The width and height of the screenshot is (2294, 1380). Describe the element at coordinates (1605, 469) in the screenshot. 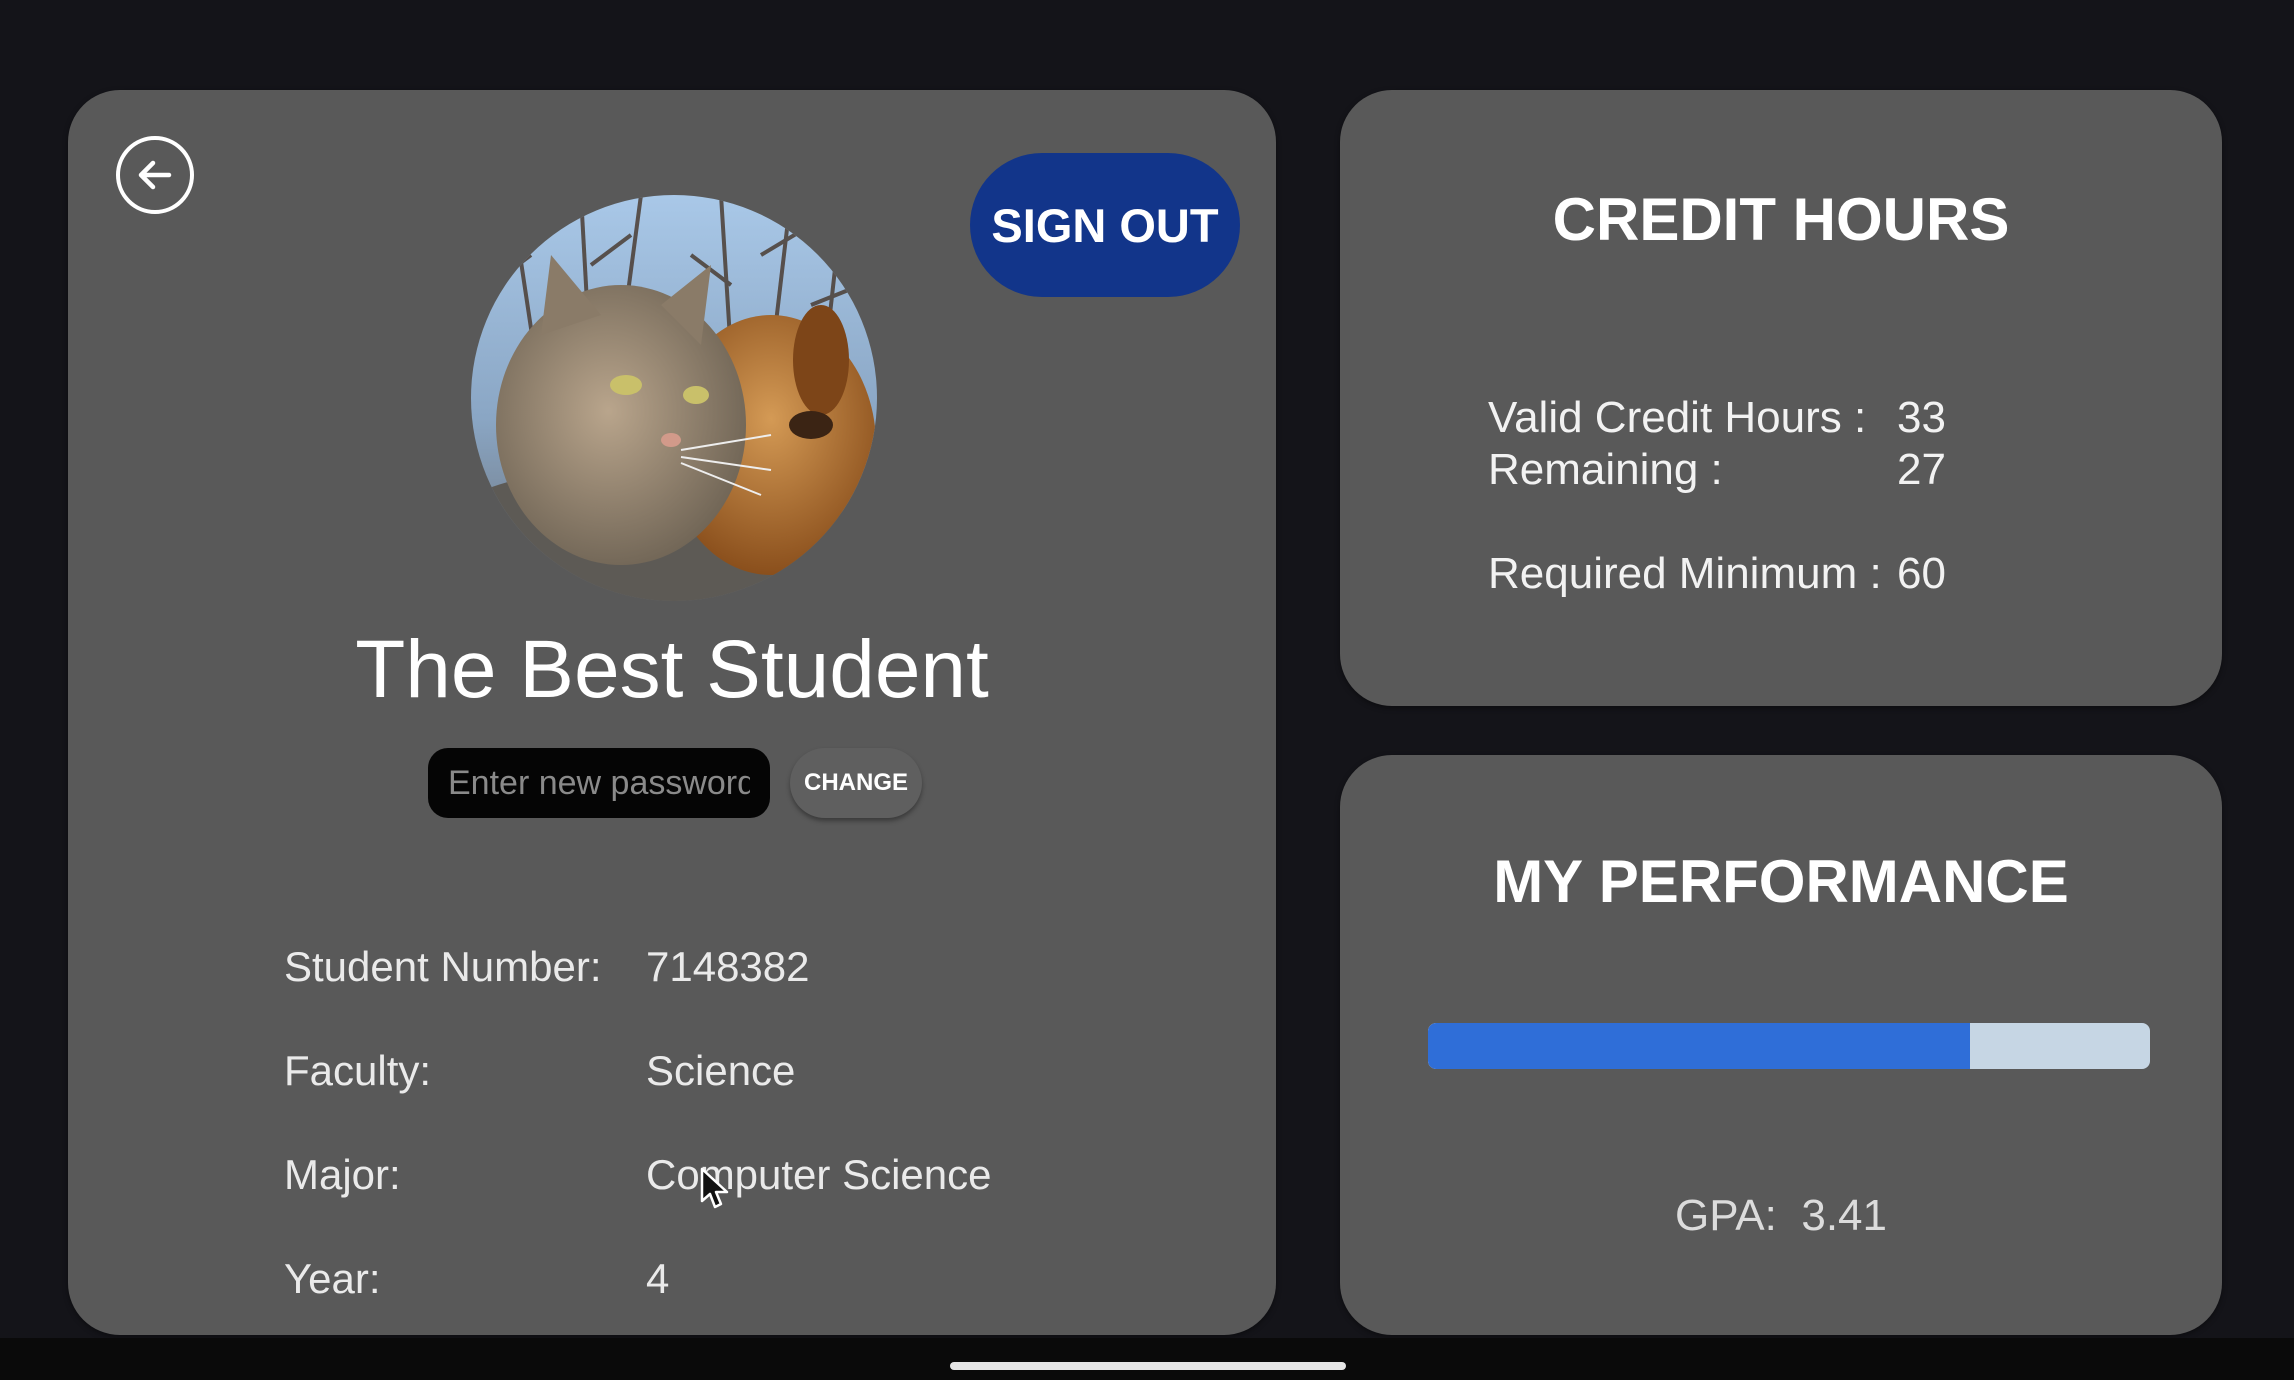

I see `remaining-label: Remaining :` at that location.